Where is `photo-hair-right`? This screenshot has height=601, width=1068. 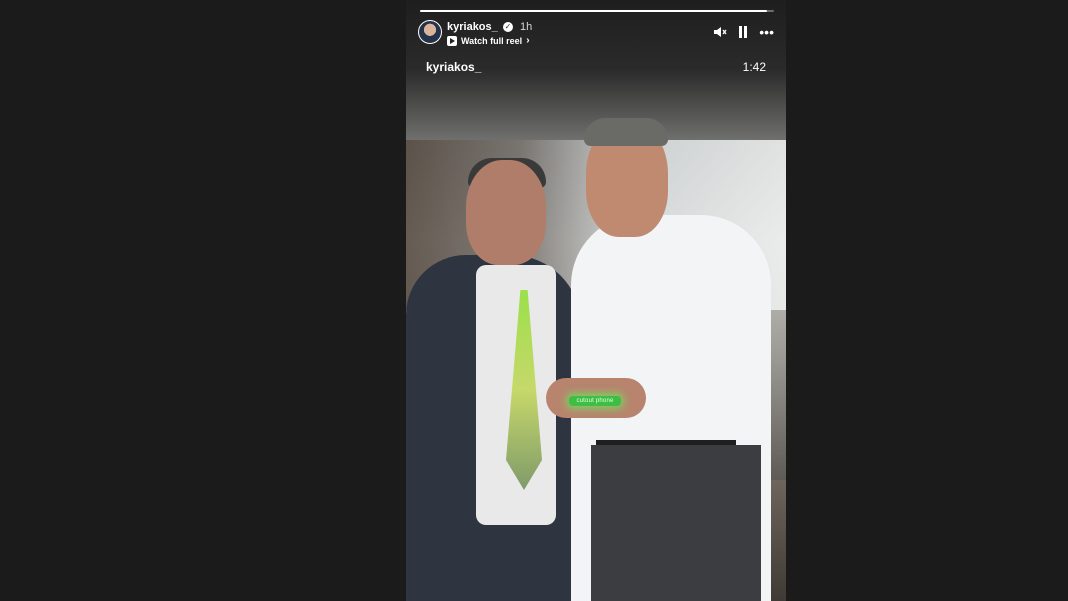
photo-hair-right is located at coordinates (626, 132).